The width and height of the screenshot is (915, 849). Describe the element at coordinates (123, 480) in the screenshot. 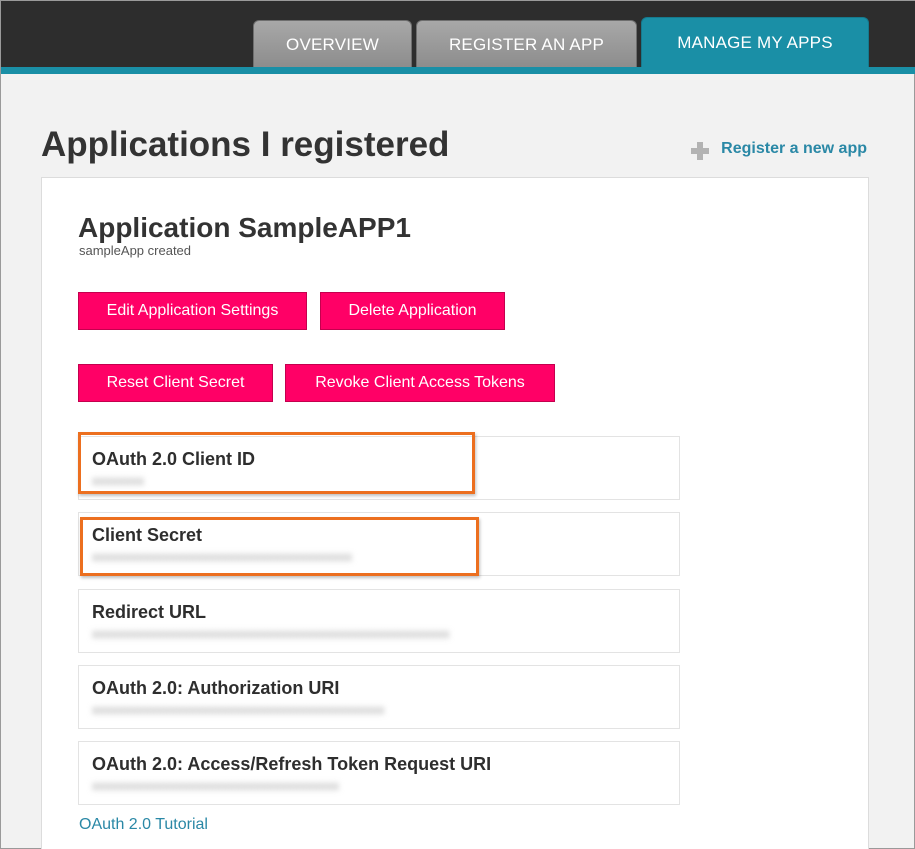

I see `client-id-value: xxxxxxxx` at that location.